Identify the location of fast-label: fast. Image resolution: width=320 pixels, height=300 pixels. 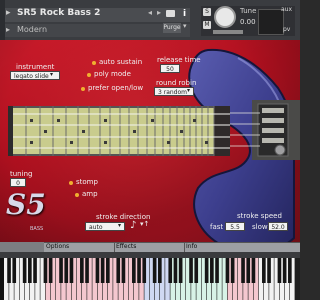
(217, 227).